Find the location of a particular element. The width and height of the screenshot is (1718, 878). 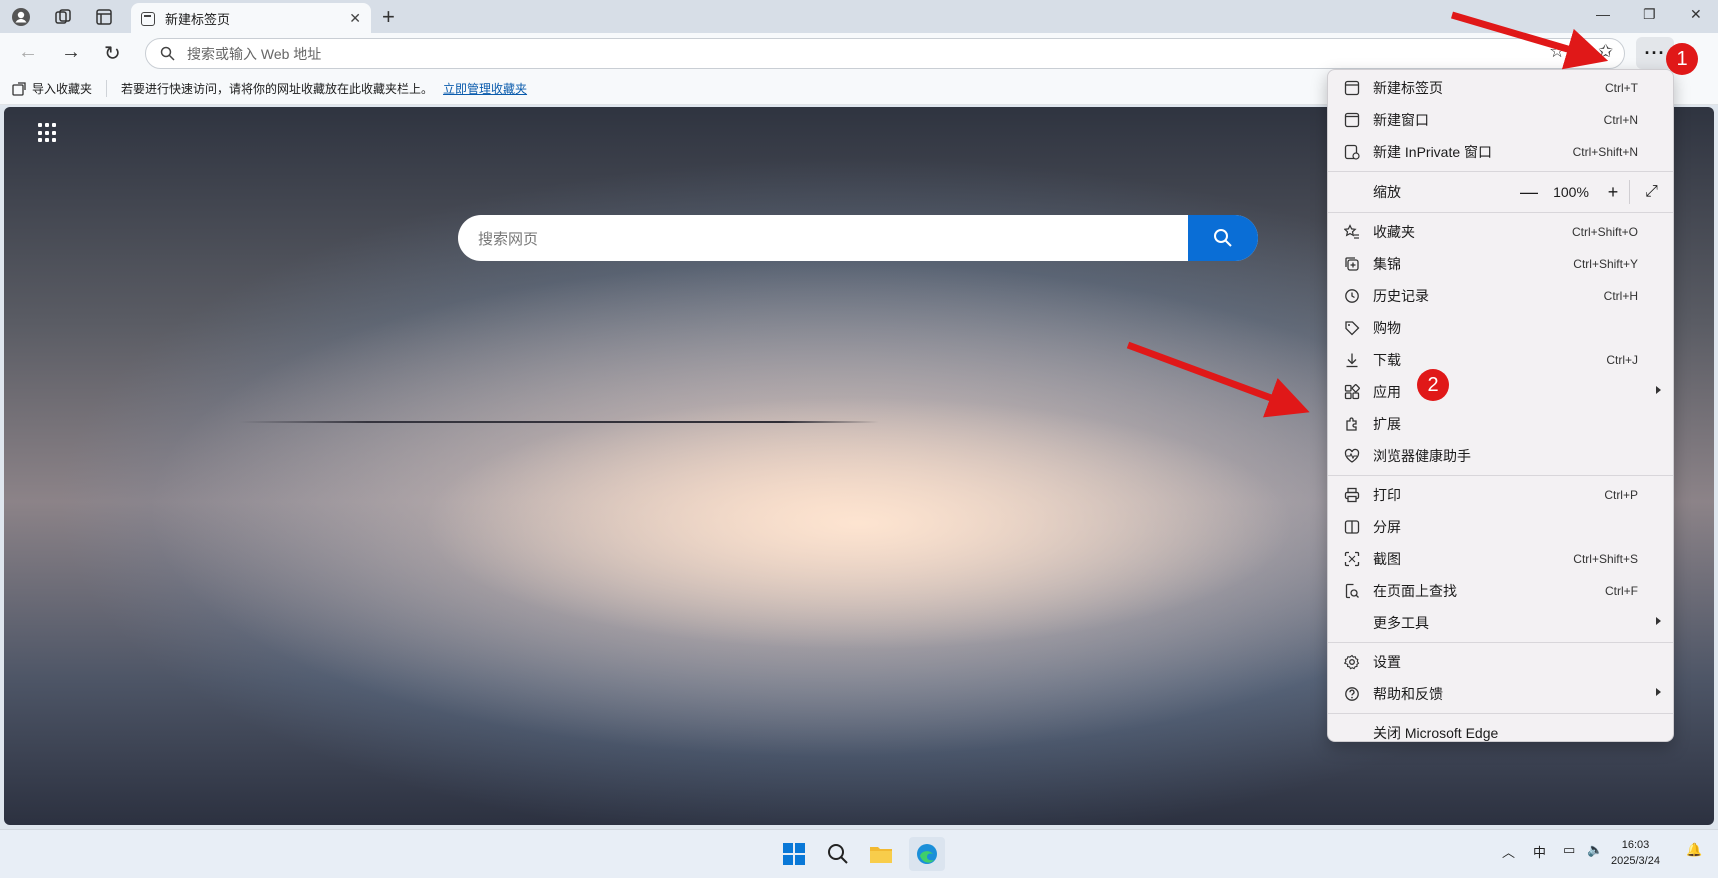

new-tab-plus-icon: + is located at coordinates (388, 17).